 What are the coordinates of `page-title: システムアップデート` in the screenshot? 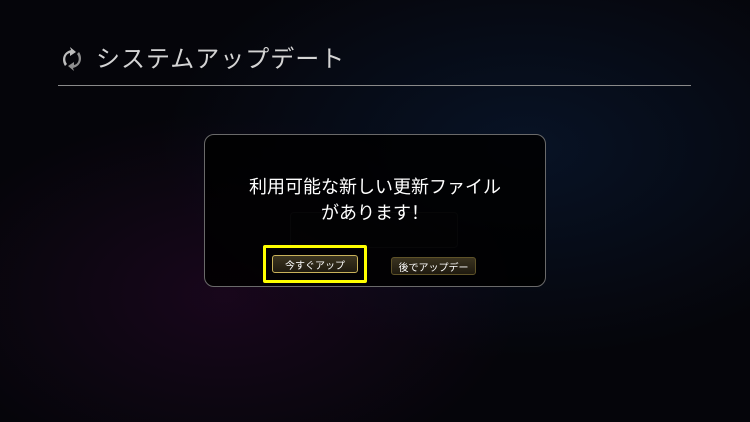 It's located at (221, 59).